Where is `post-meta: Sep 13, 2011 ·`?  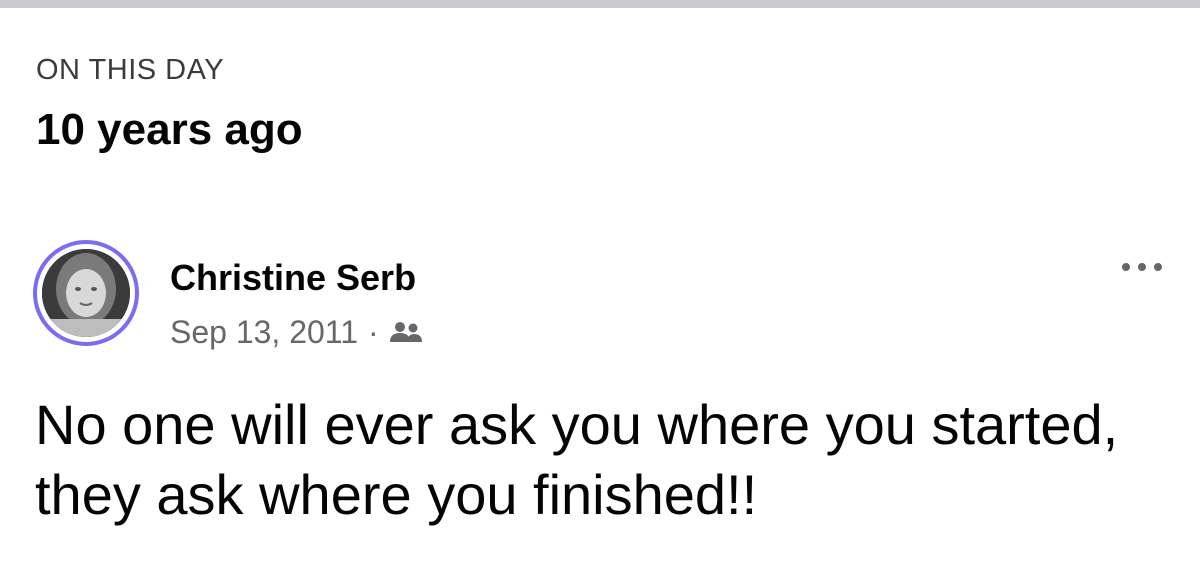 post-meta: Sep 13, 2011 · is located at coordinates (296, 332).